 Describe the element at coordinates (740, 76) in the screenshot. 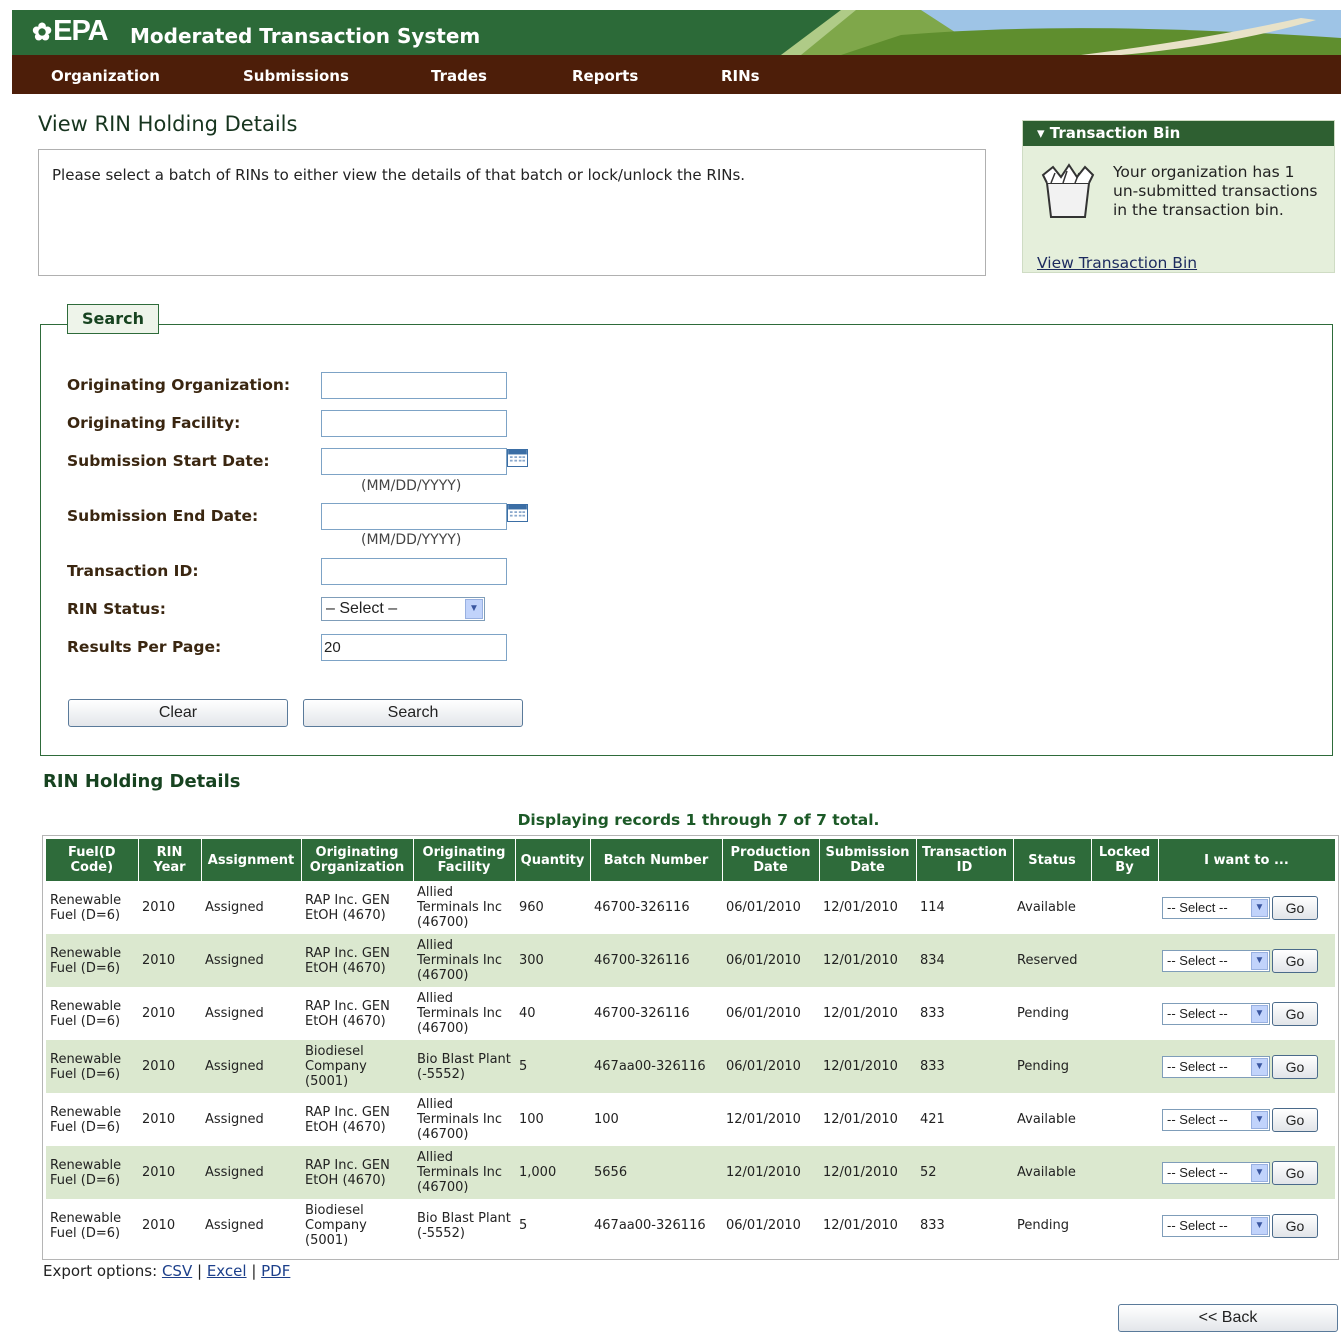

I see `nav-rins: RINs` at that location.